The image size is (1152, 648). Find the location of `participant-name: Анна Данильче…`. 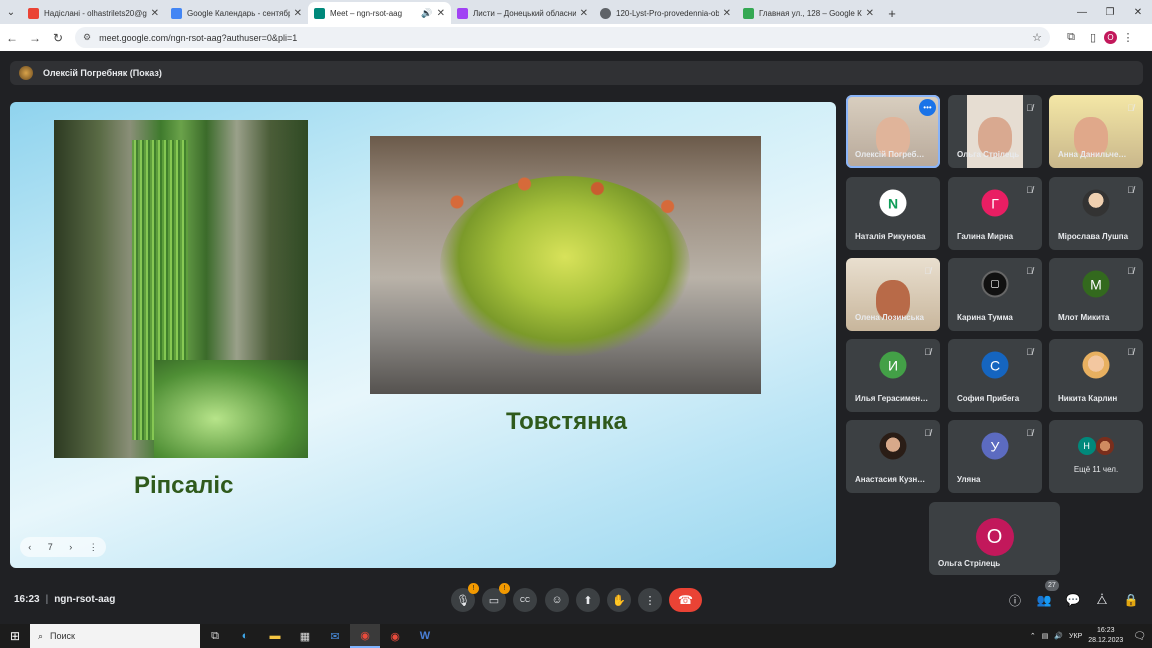

participant-name: Анна Данильче… is located at coordinates (1092, 154).